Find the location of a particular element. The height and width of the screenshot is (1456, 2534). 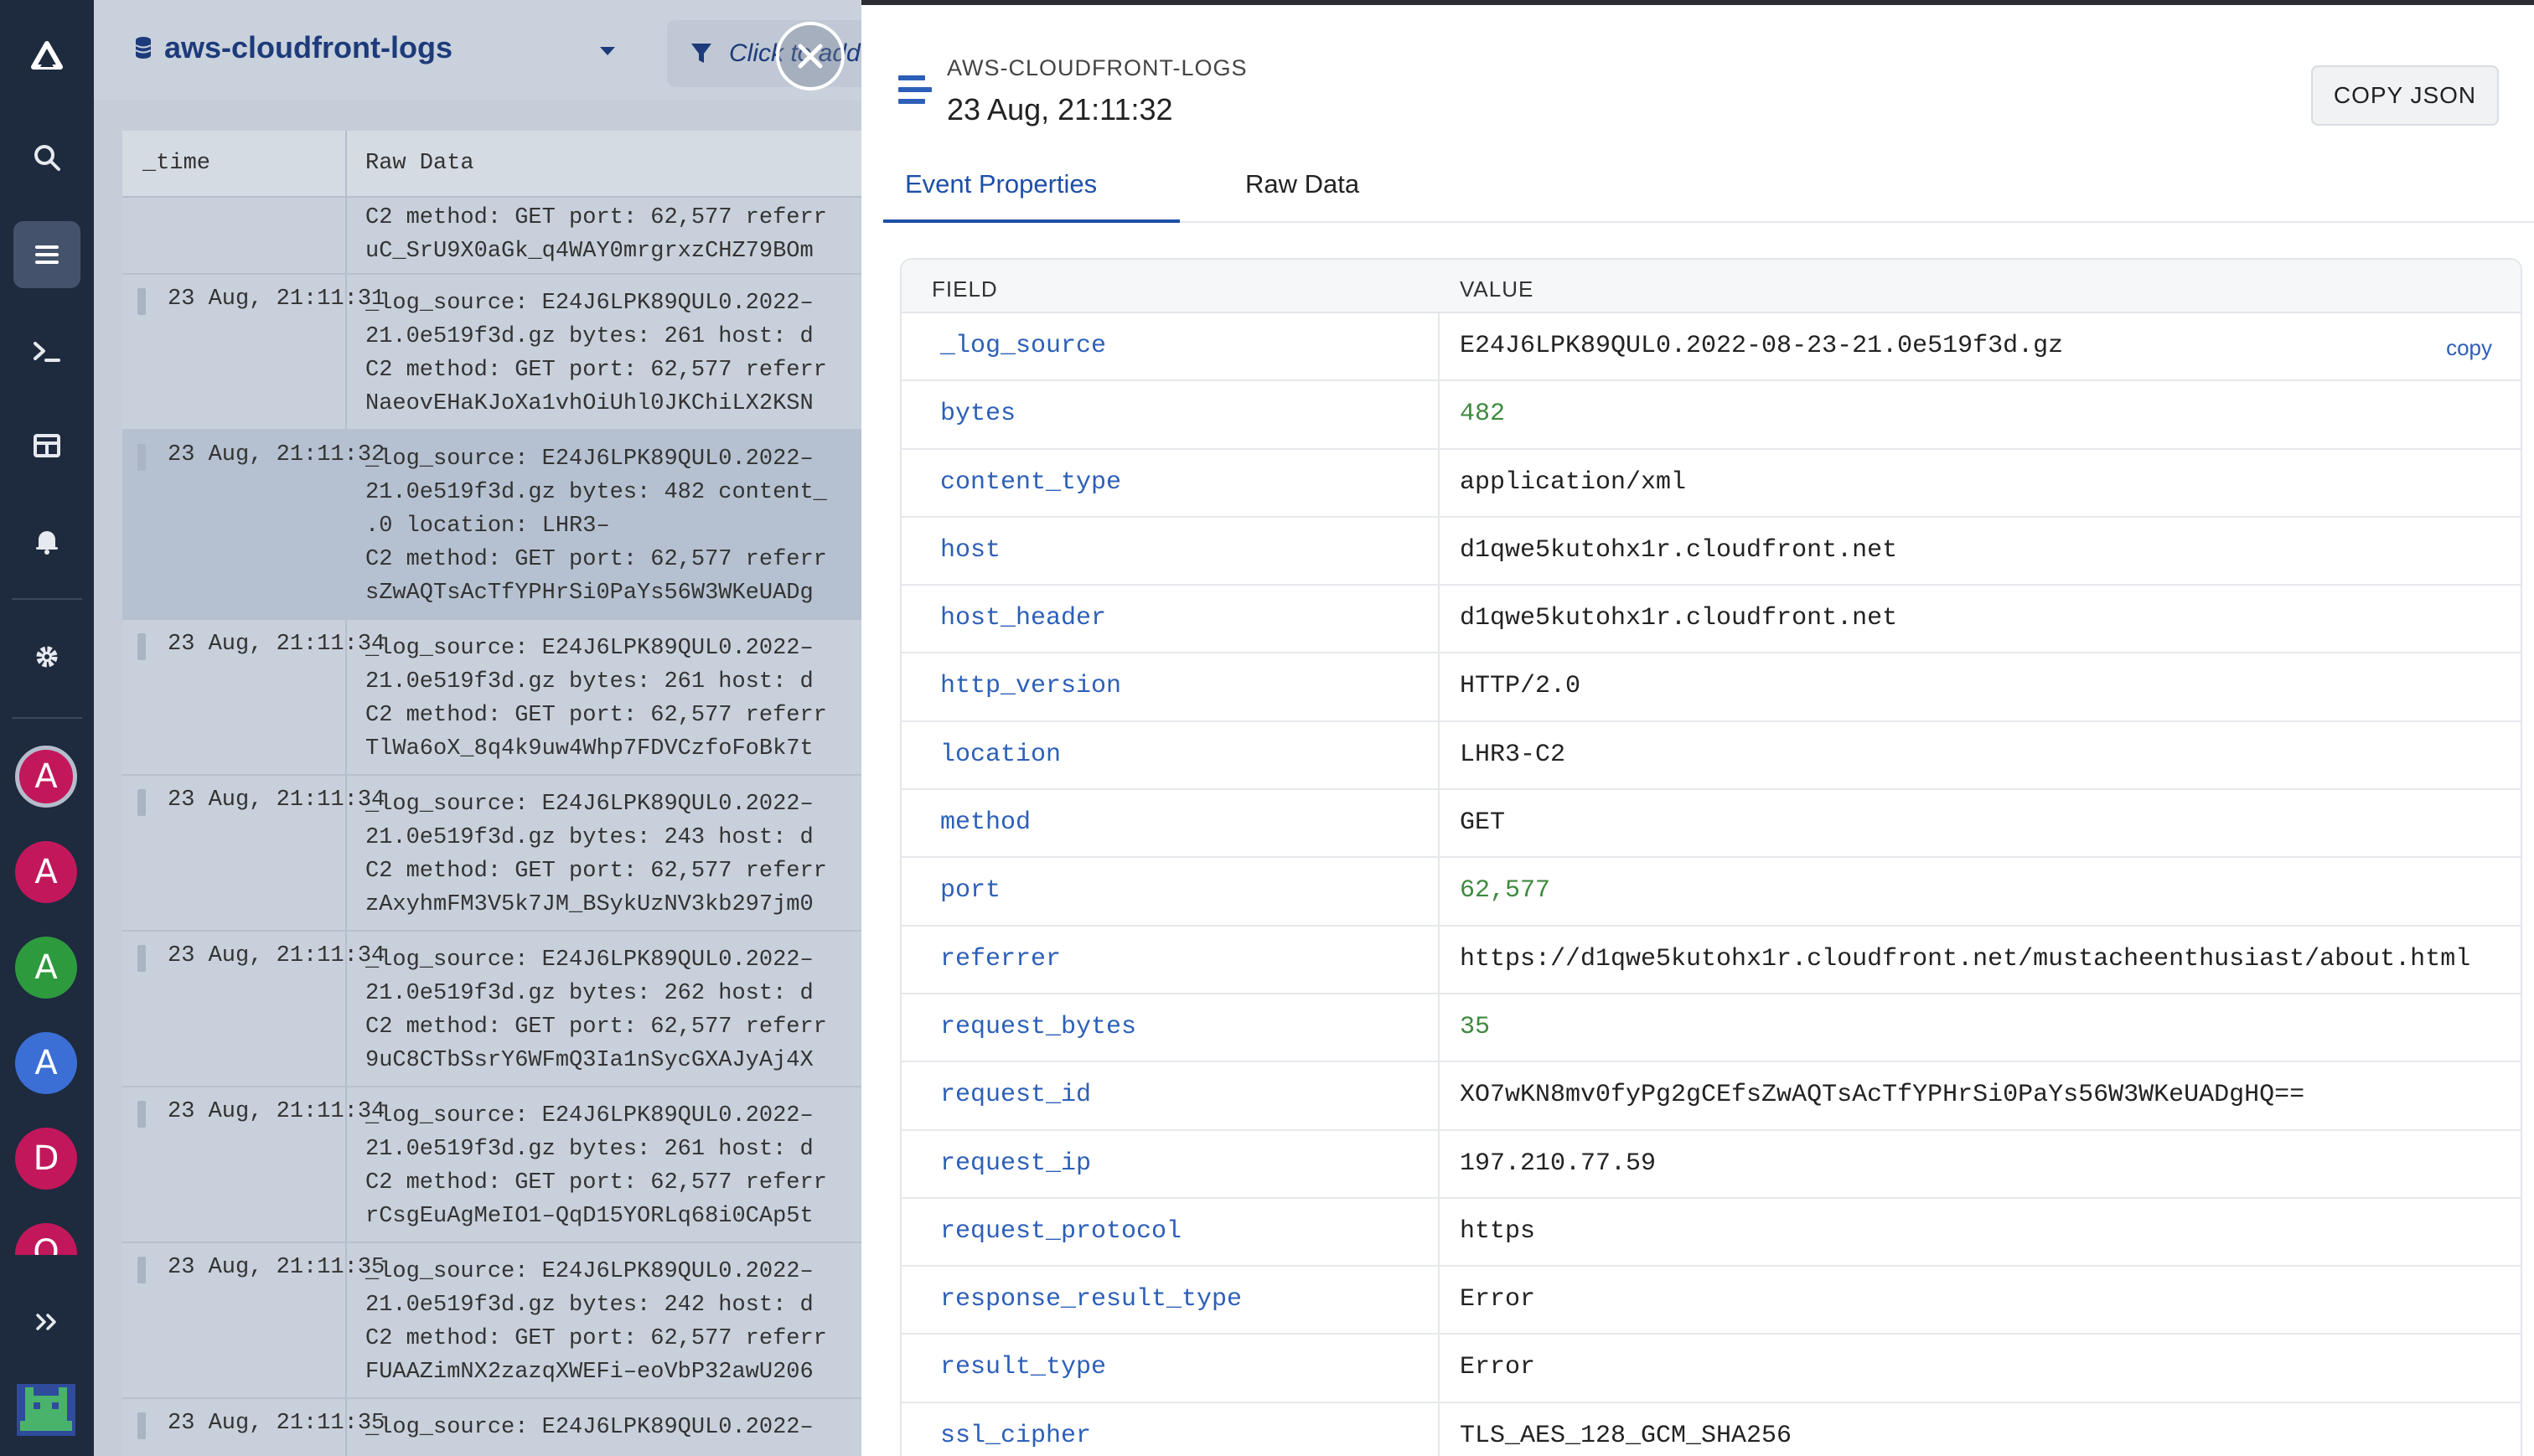

avatar: O is located at coordinates (46, 1239).